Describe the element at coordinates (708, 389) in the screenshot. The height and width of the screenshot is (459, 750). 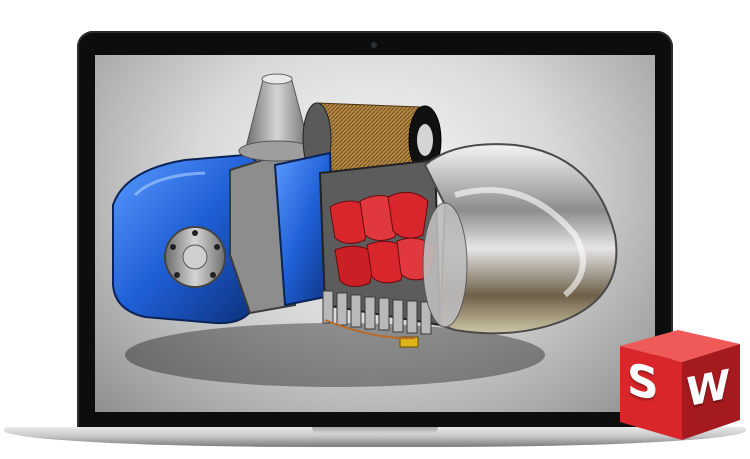
I see `logo-letter-right: W` at that location.